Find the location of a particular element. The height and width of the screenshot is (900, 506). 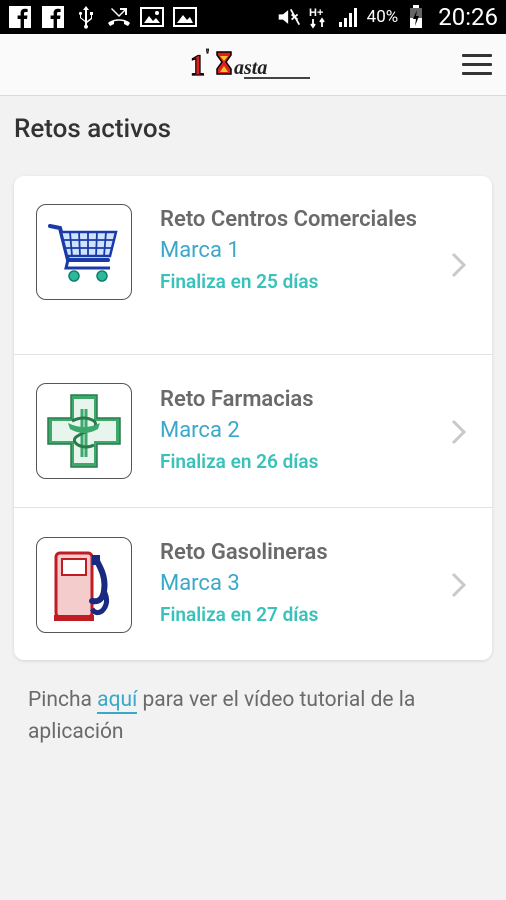

challenge-title: Reto Gasolineras is located at coordinates (244, 552).